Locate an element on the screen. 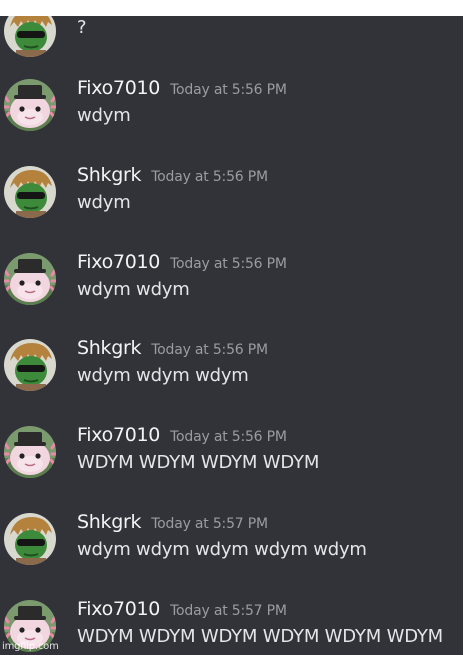  message-item: Fixo7010 Today at 5:56 PM wdym is located at coordinates (231, 116).